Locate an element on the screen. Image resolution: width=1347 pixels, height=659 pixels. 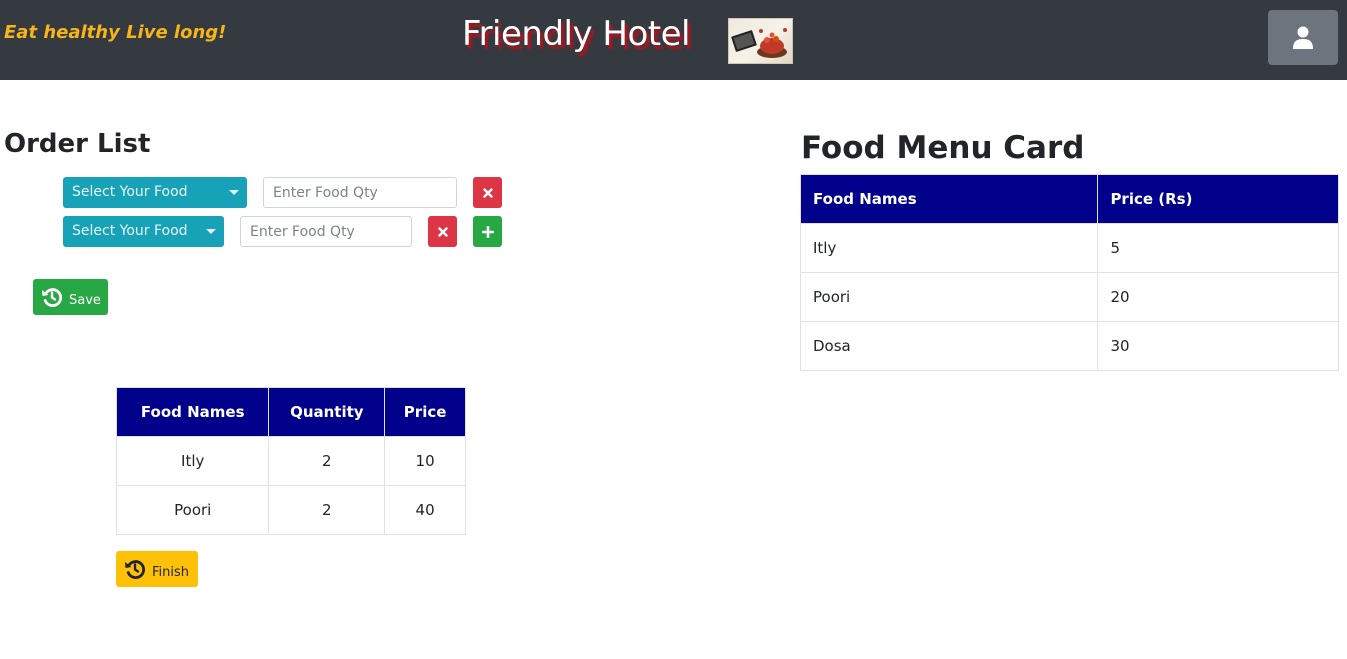
order-table-header: Food Names Quantity Price is located at coordinates (290, 412).